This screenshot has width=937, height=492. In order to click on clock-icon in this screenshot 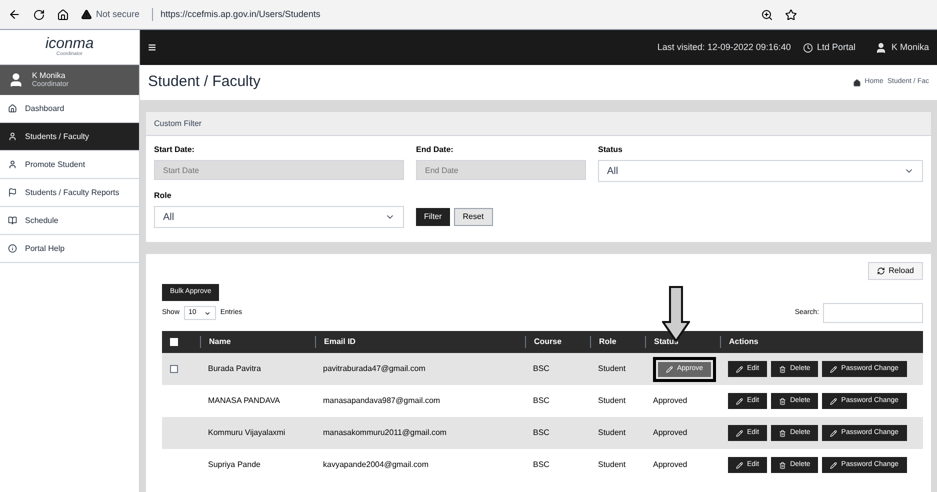, I will do `click(807, 47)`.